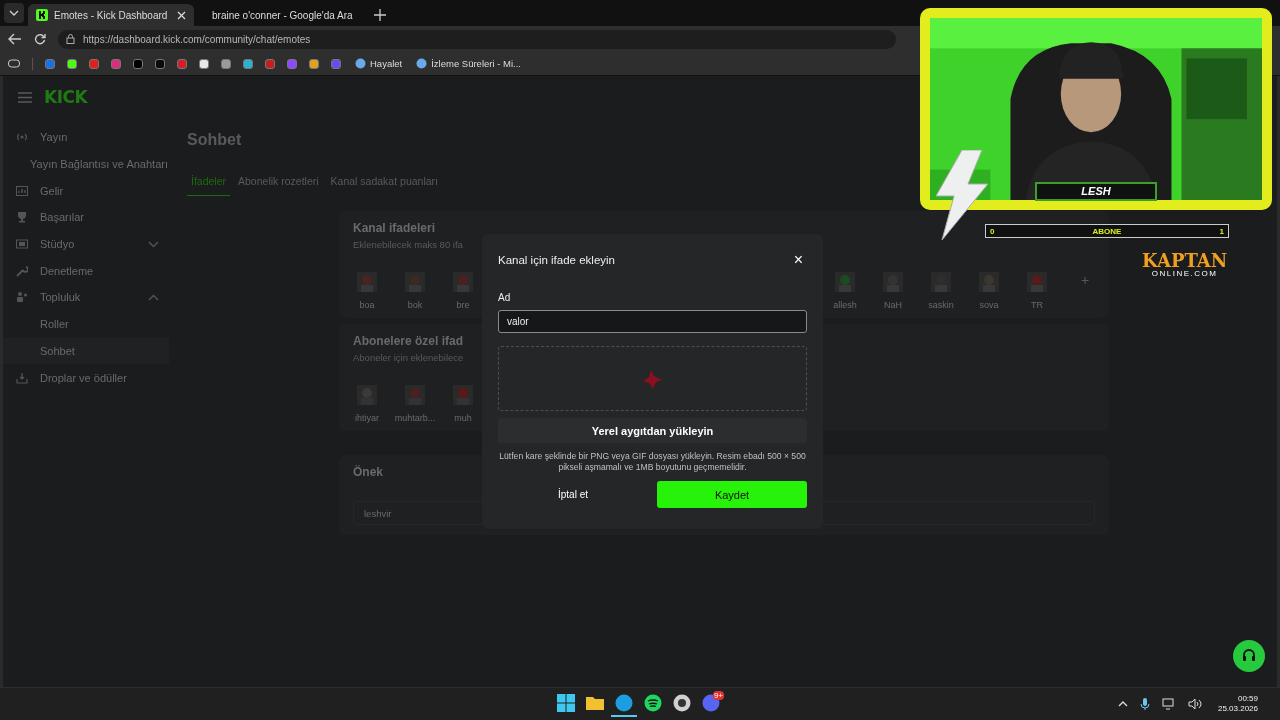  I want to click on address-field: https://dashboard.kick.com/community/chat/emotes, so click(477, 39).